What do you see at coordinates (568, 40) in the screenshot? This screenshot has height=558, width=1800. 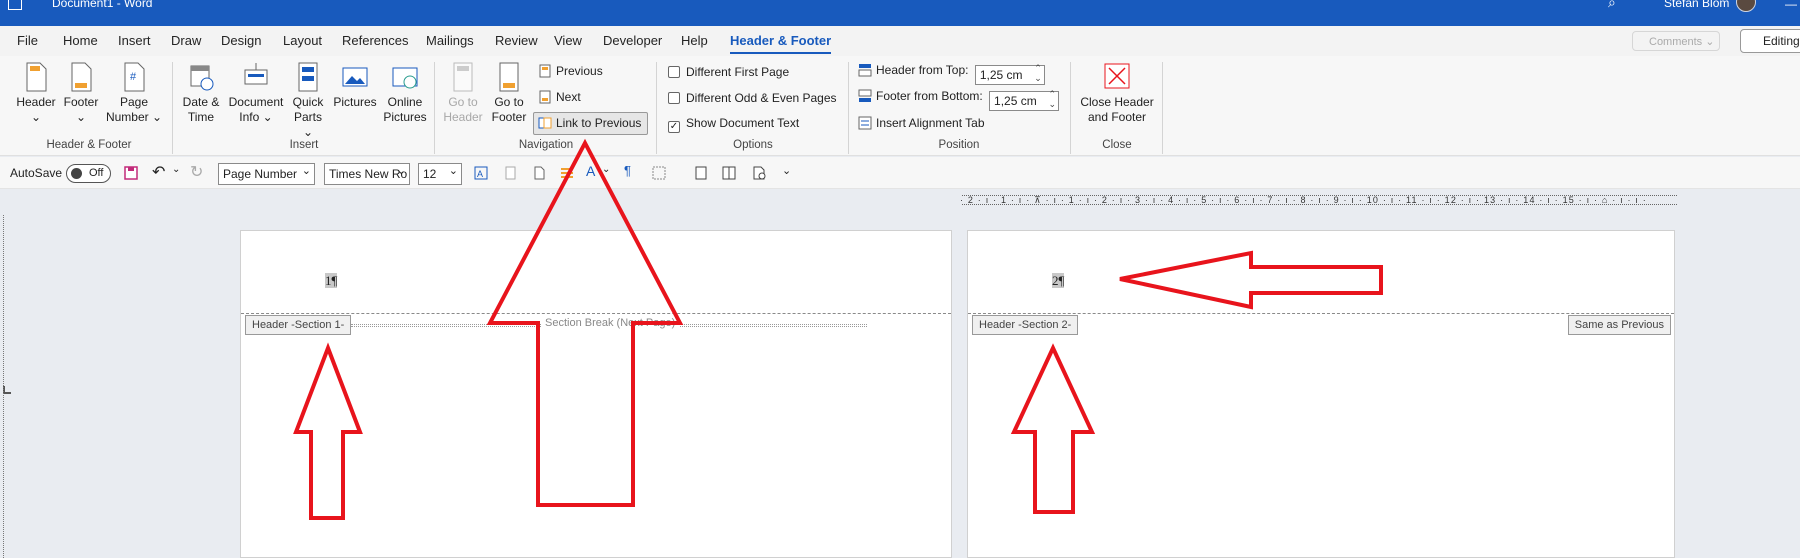 I see `tab-view: View` at bounding box center [568, 40].